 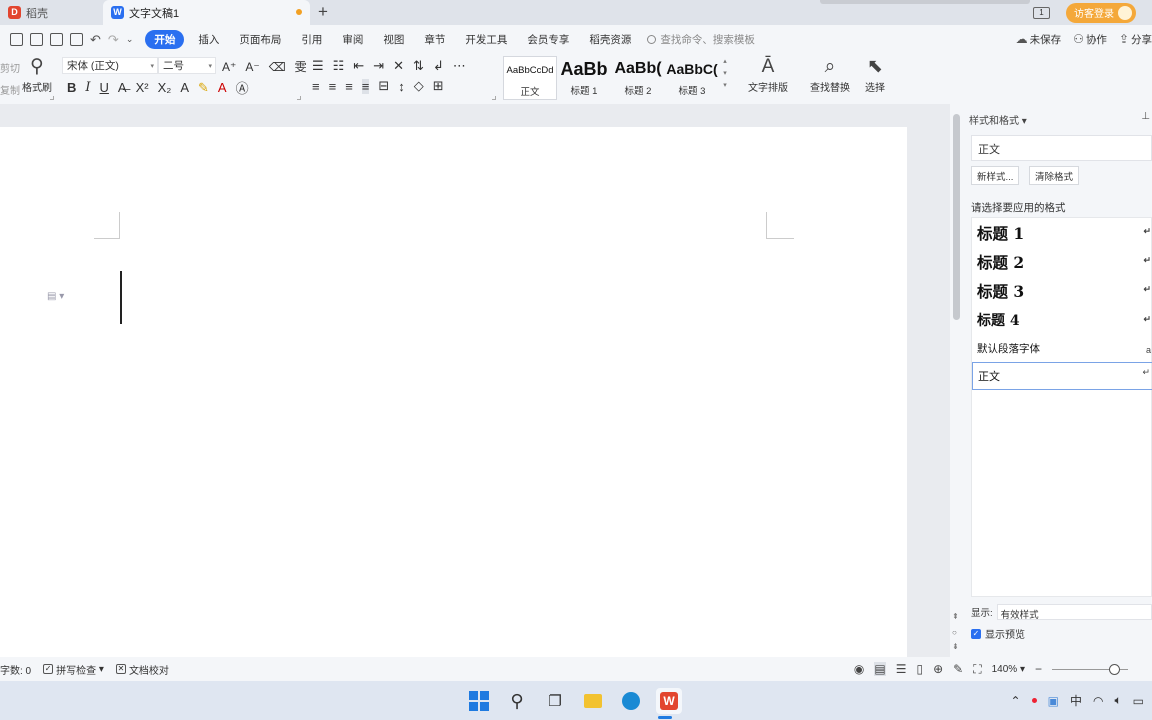 I want to click on wps-taskbar-button: W, so click(x=669, y=701).